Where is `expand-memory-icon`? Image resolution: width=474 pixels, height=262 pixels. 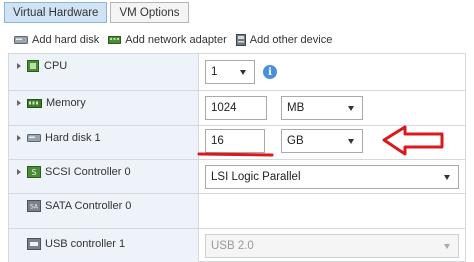
expand-memory-icon is located at coordinates (19, 103).